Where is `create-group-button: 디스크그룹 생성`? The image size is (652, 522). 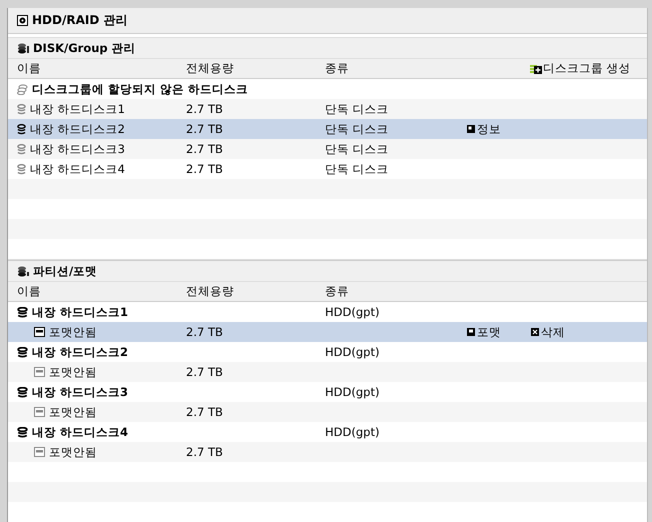 create-group-button: 디스크그룹 생성 is located at coordinates (580, 68).